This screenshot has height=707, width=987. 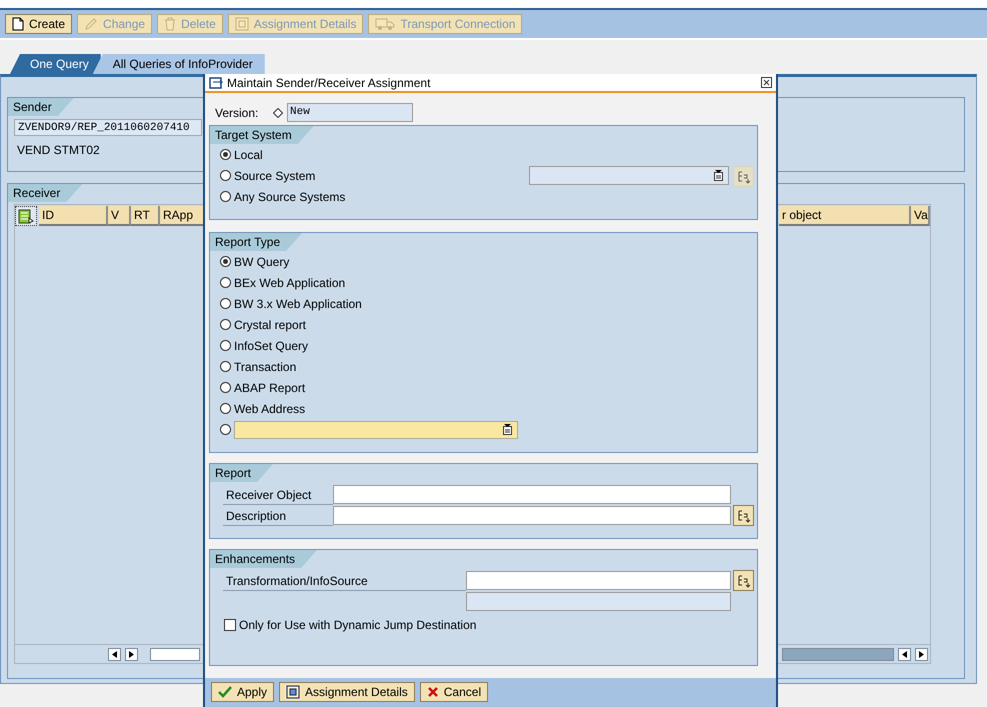 I want to click on diamond-icon, so click(x=278, y=113).